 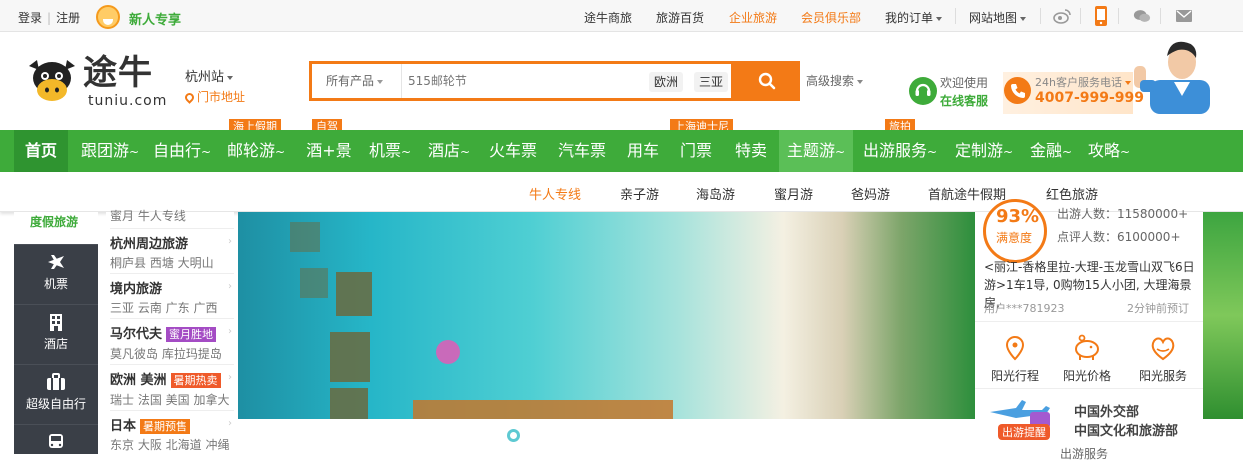 I want to click on banner-pager-dot, so click(x=513, y=435).